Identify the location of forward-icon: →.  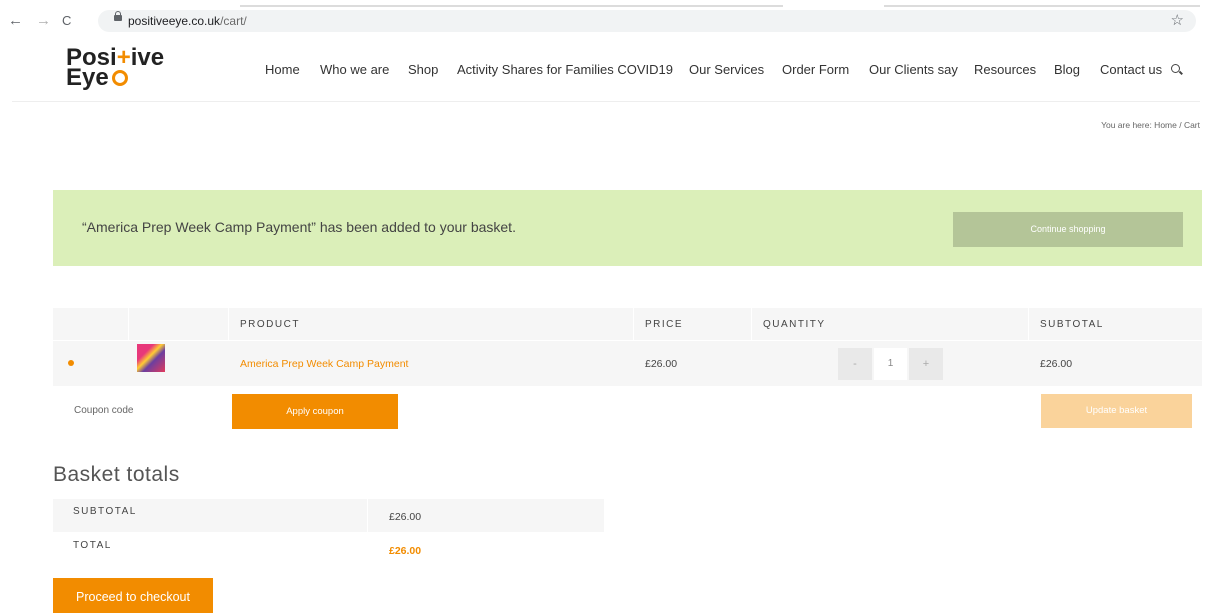
(43, 21).